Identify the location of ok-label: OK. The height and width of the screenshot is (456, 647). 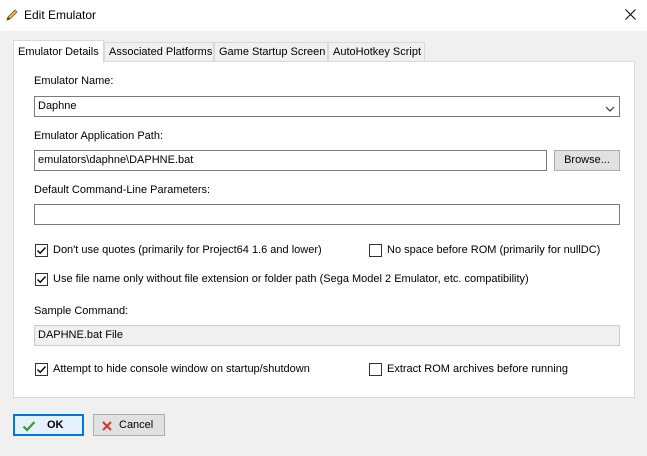
(55, 425).